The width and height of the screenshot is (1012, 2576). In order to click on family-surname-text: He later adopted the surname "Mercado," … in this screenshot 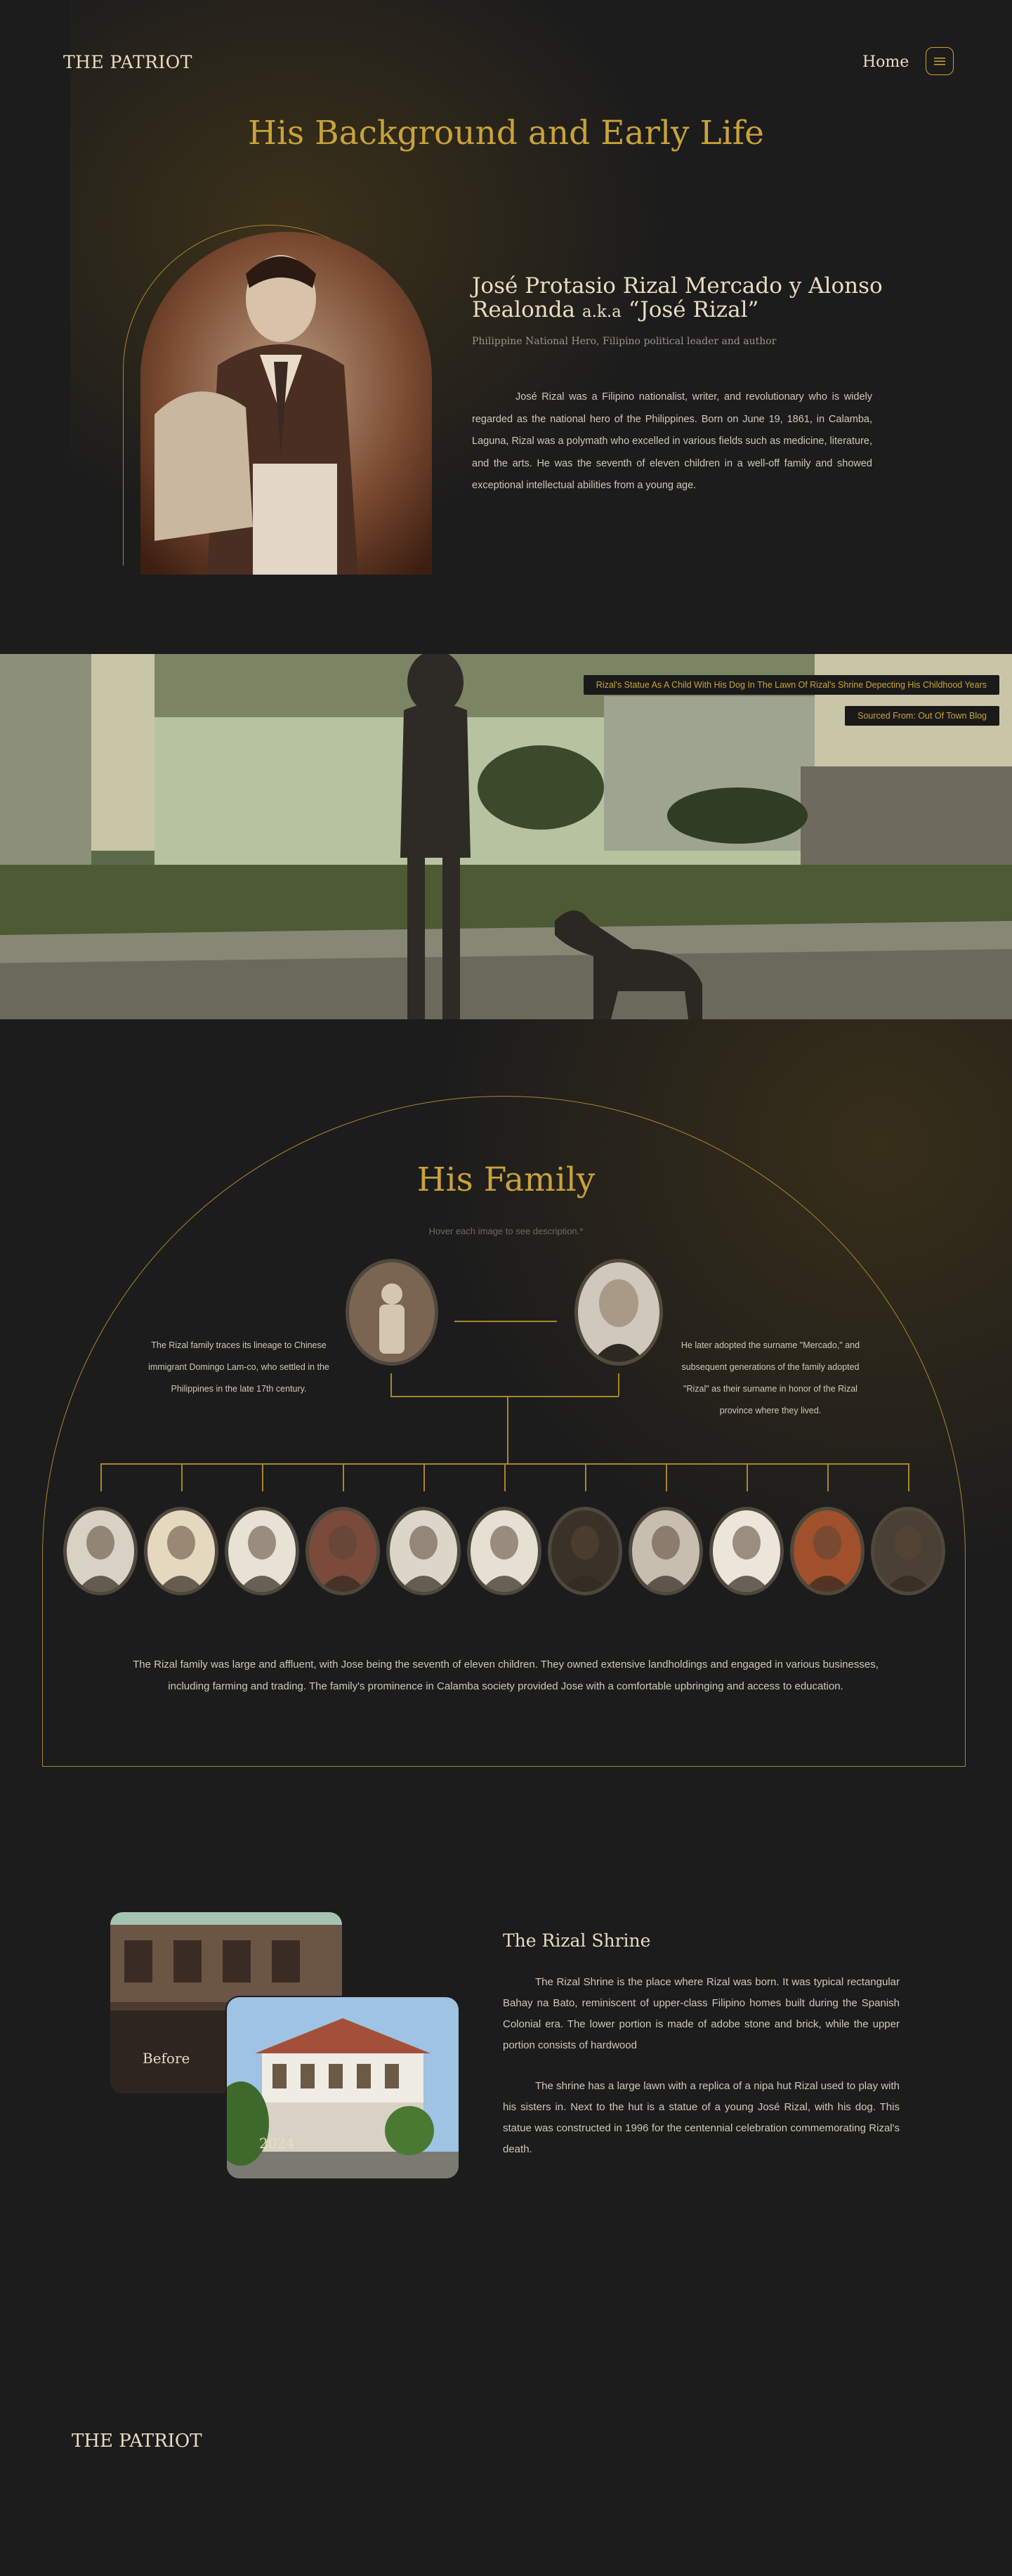, I will do `click(770, 1378)`.